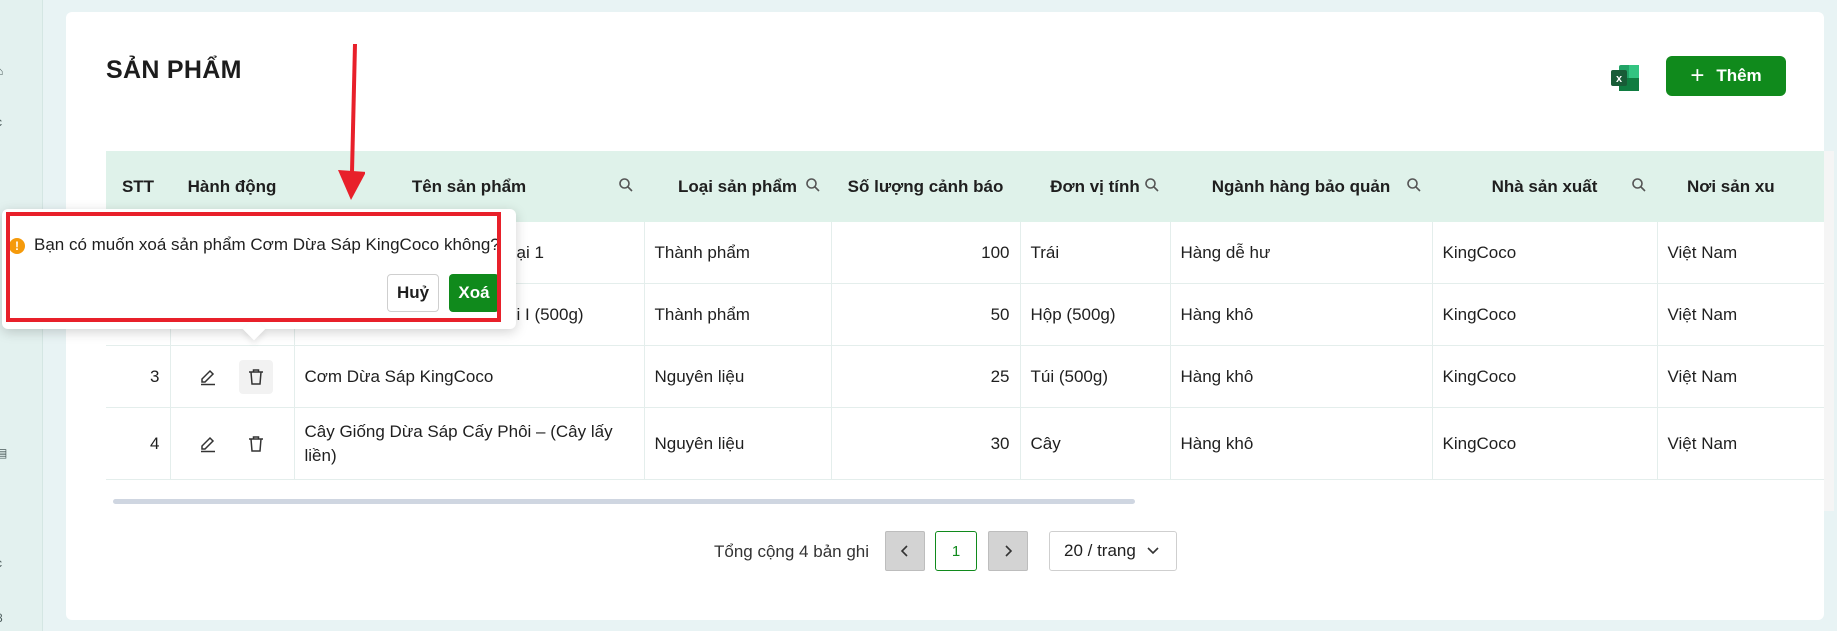  What do you see at coordinates (1095, 253) in the screenshot?
I see `cell-unit: Trái` at bounding box center [1095, 253].